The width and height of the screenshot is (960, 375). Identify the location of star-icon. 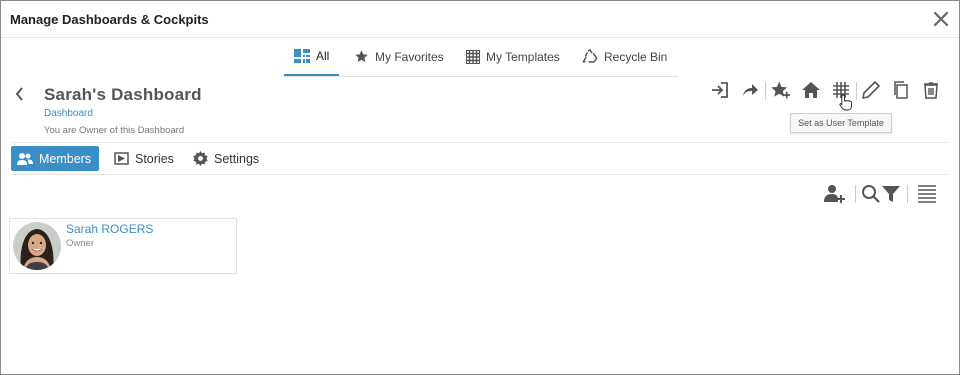
(361, 56).